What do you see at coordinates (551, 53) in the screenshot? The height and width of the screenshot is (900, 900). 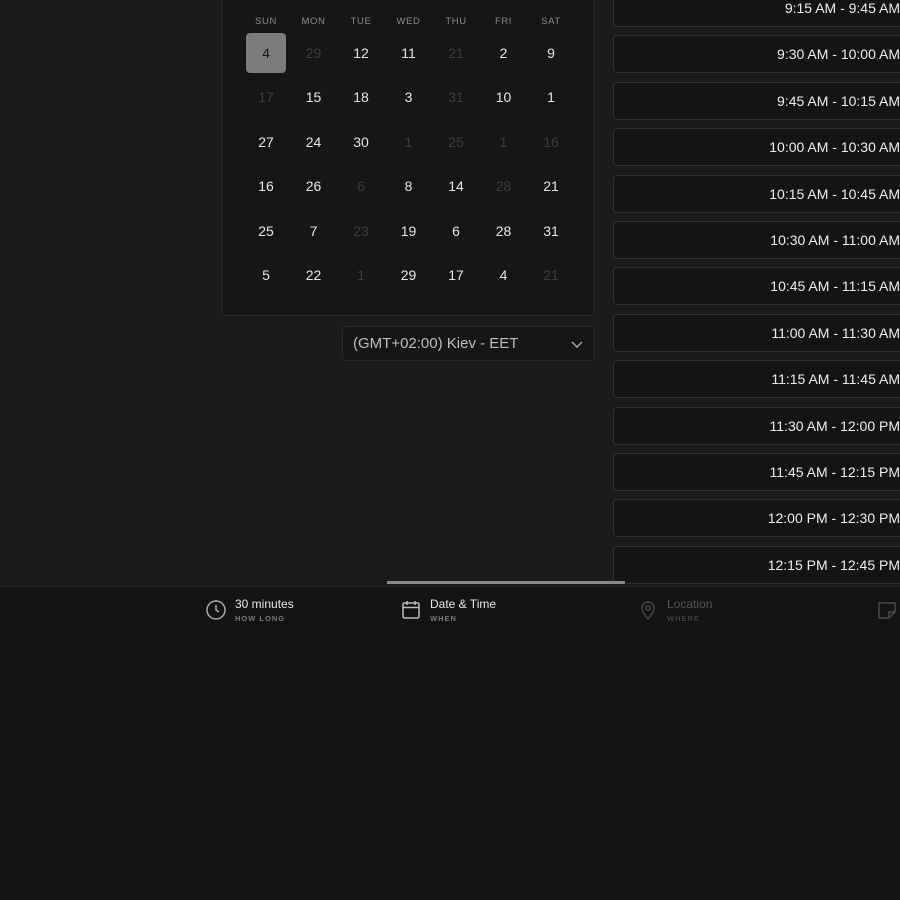 I see `calendar-day: 9` at bounding box center [551, 53].